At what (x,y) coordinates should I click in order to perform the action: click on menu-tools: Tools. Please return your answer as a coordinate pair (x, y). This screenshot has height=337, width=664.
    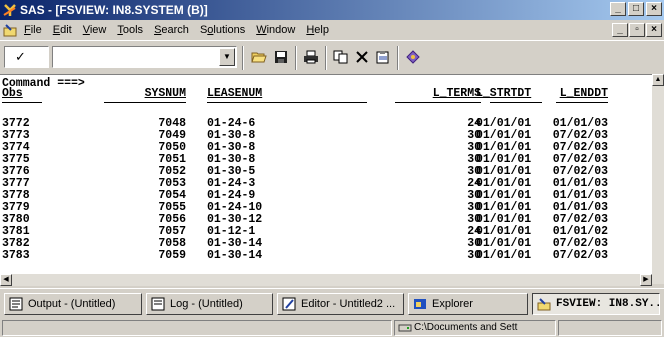
    Looking at the image, I should click on (130, 30).